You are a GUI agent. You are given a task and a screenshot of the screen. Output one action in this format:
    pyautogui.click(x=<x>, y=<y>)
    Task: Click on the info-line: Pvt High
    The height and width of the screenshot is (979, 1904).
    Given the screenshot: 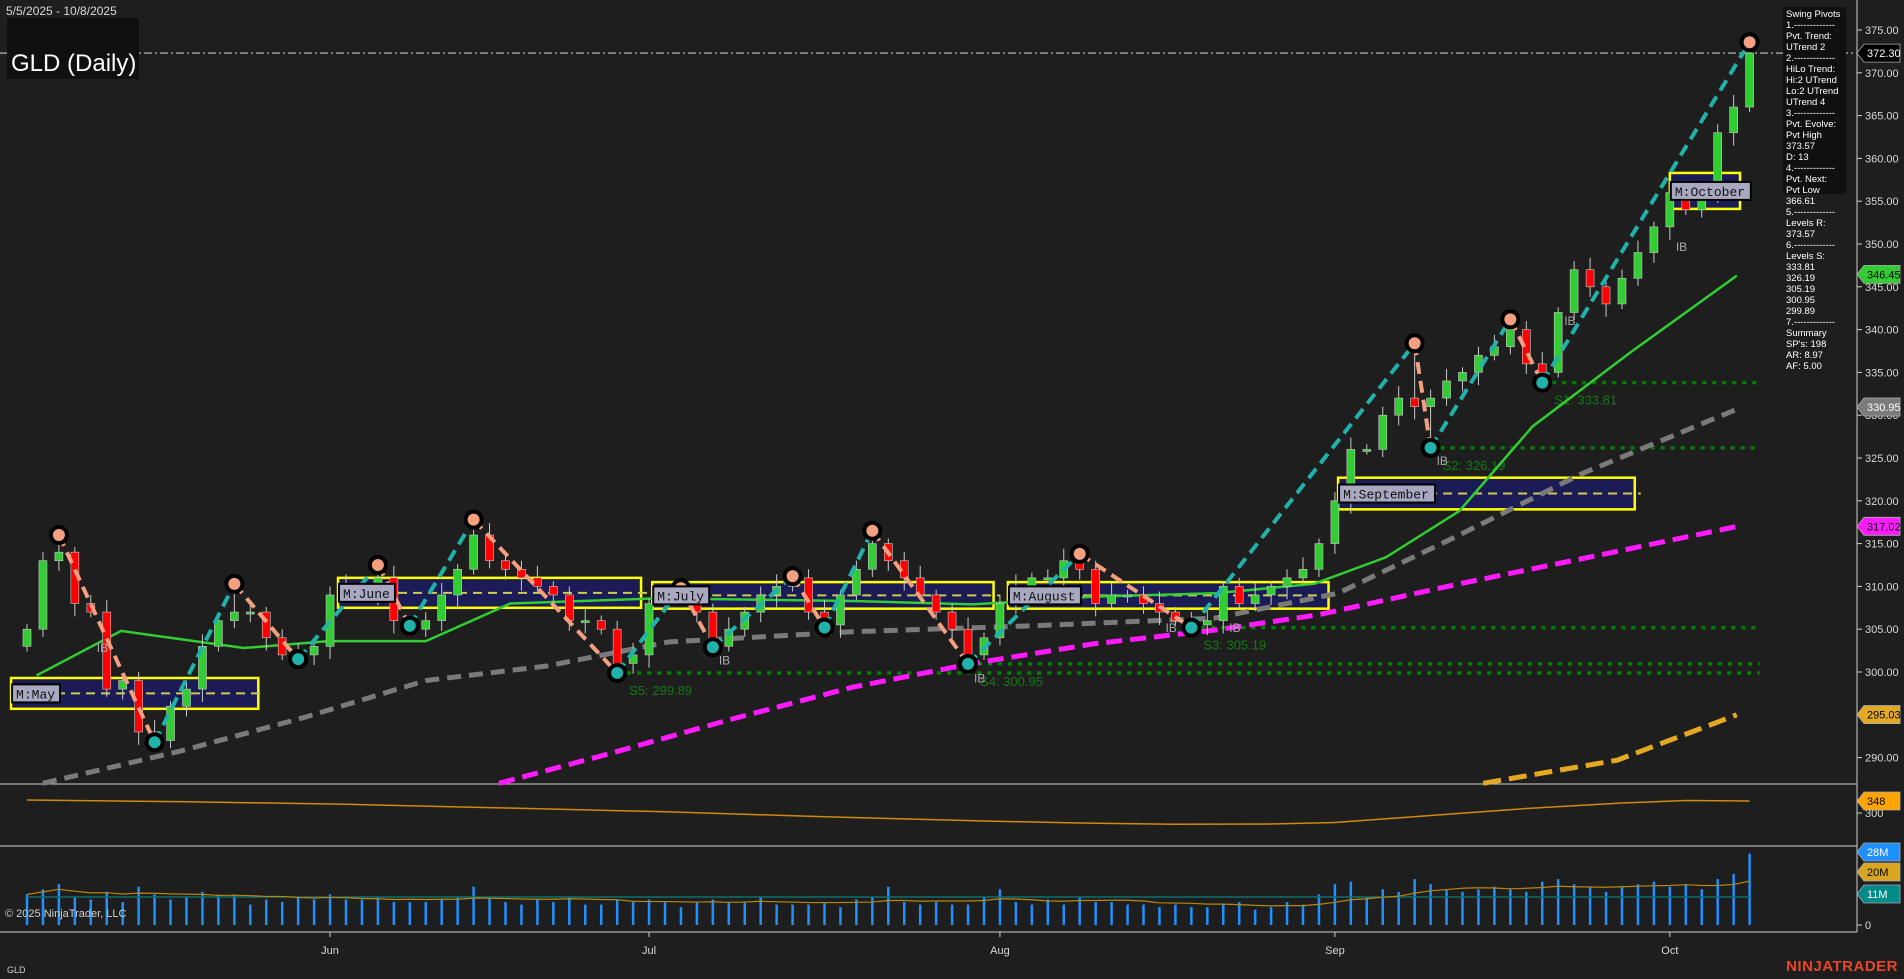 What is the action you would take?
    pyautogui.click(x=1804, y=135)
    